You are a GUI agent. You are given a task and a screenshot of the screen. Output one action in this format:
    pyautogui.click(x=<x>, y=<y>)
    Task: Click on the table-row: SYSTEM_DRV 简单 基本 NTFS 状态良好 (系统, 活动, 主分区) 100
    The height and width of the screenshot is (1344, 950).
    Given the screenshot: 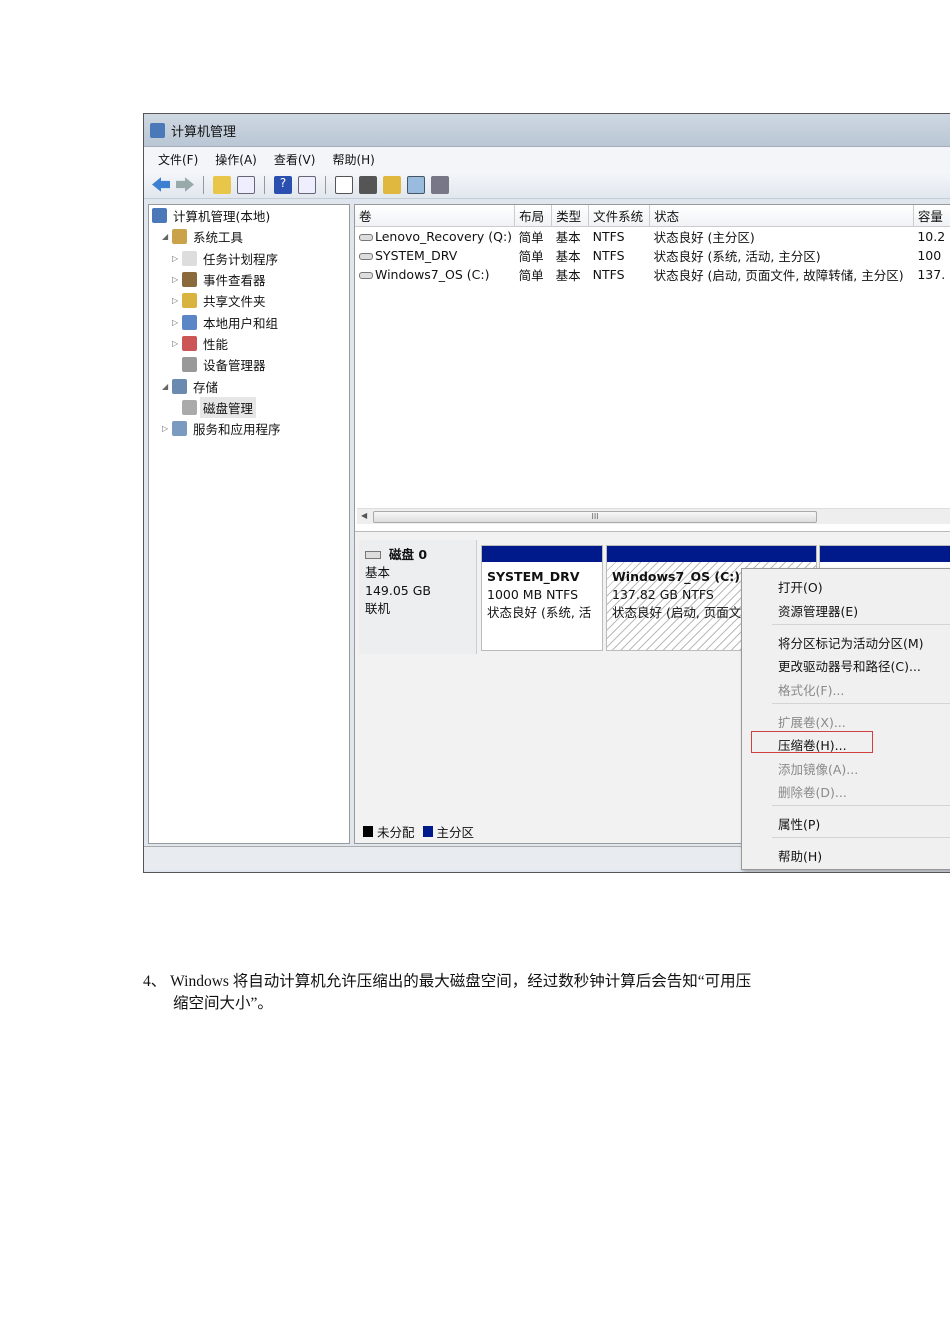 What is the action you would take?
    pyautogui.click(x=652, y=255)
    